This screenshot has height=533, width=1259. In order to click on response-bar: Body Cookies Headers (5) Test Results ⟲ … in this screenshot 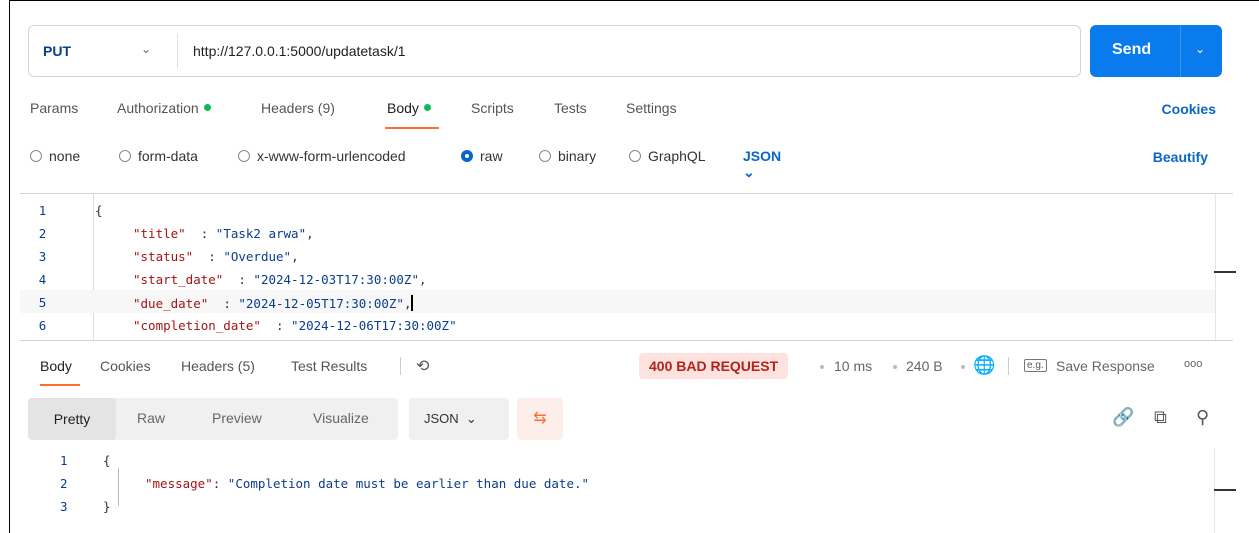, I will do `click(635, 367)`.